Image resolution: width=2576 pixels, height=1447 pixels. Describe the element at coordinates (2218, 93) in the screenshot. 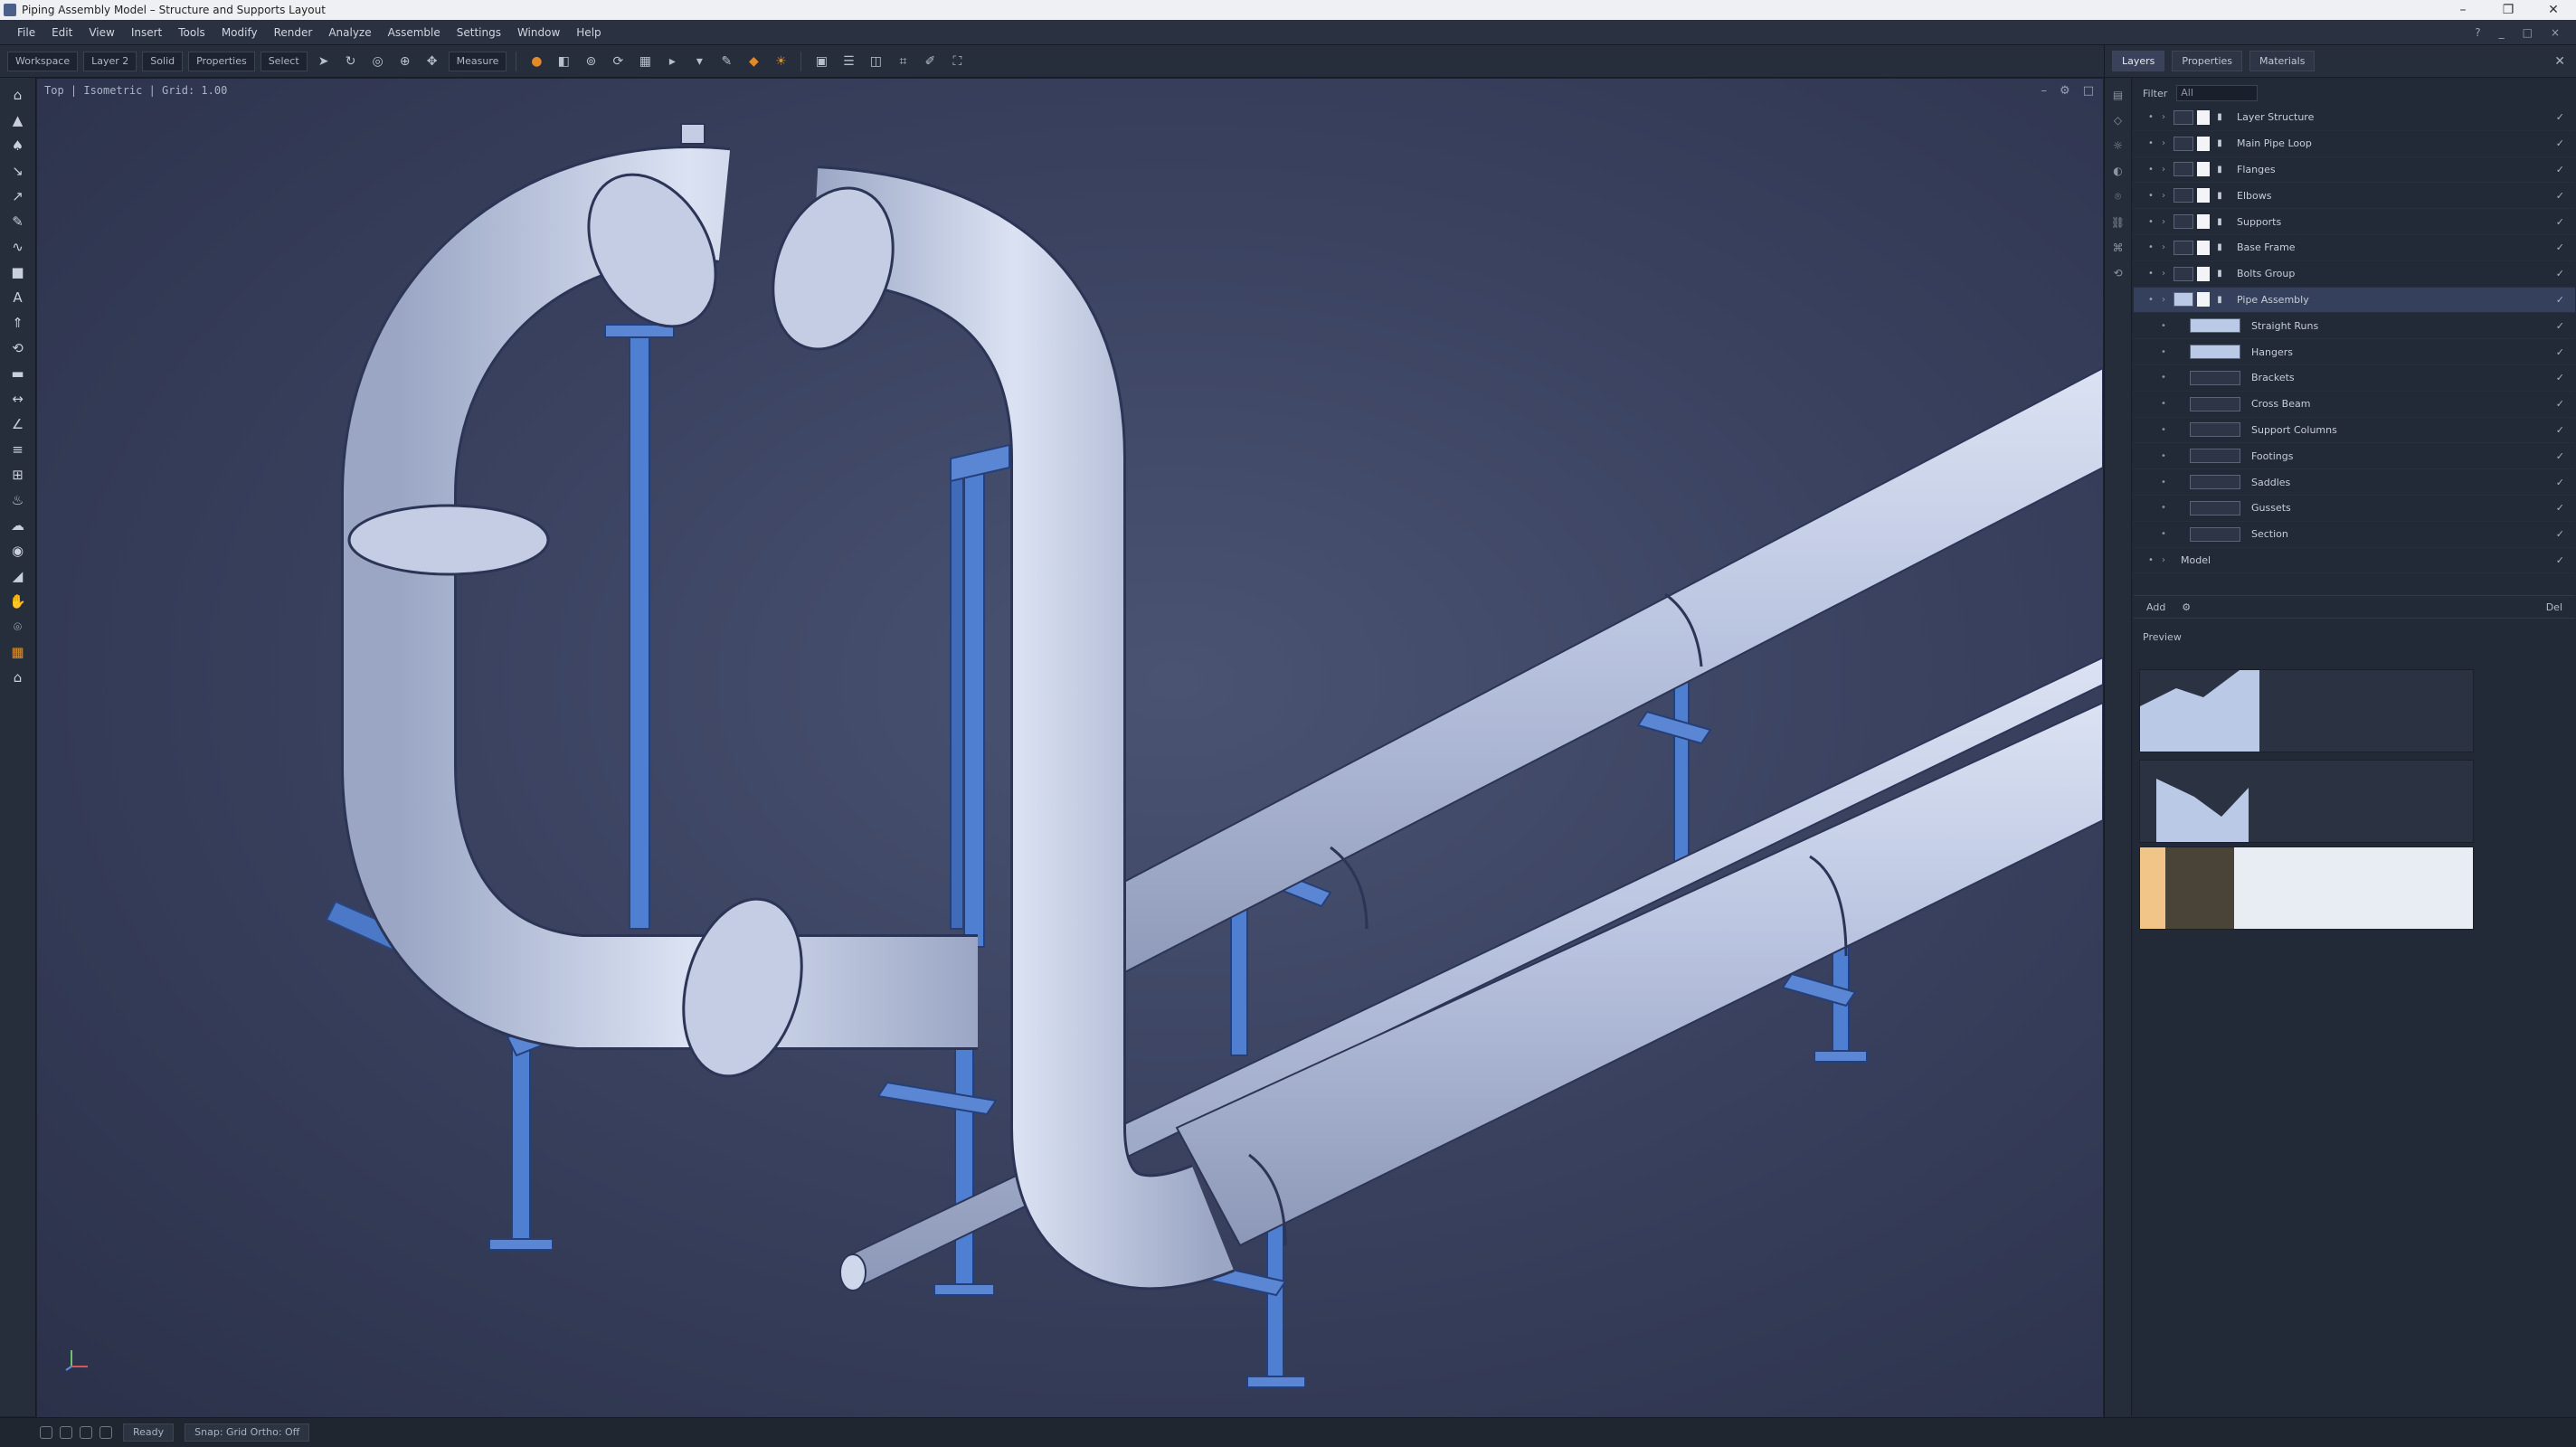

I see `filter-input: All` at that location.